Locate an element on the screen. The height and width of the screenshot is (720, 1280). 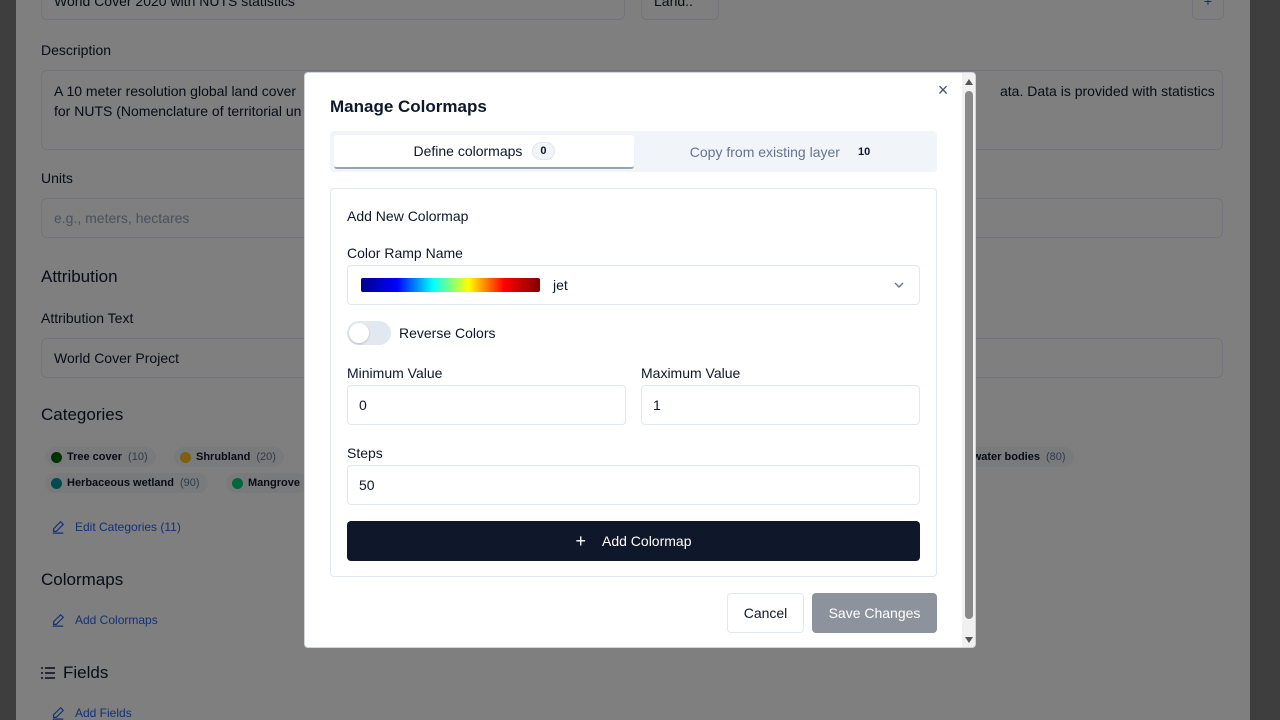
close-icon: × is located at coordinates (943, 90).